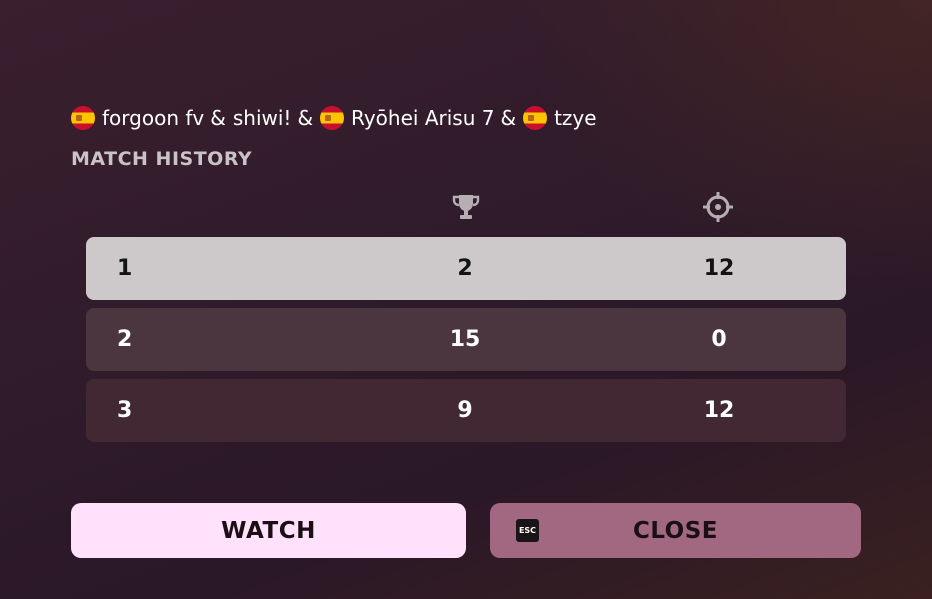 This screenshot has height=599, width=932. I want to click on row-rank: 2, so click(125, 339).